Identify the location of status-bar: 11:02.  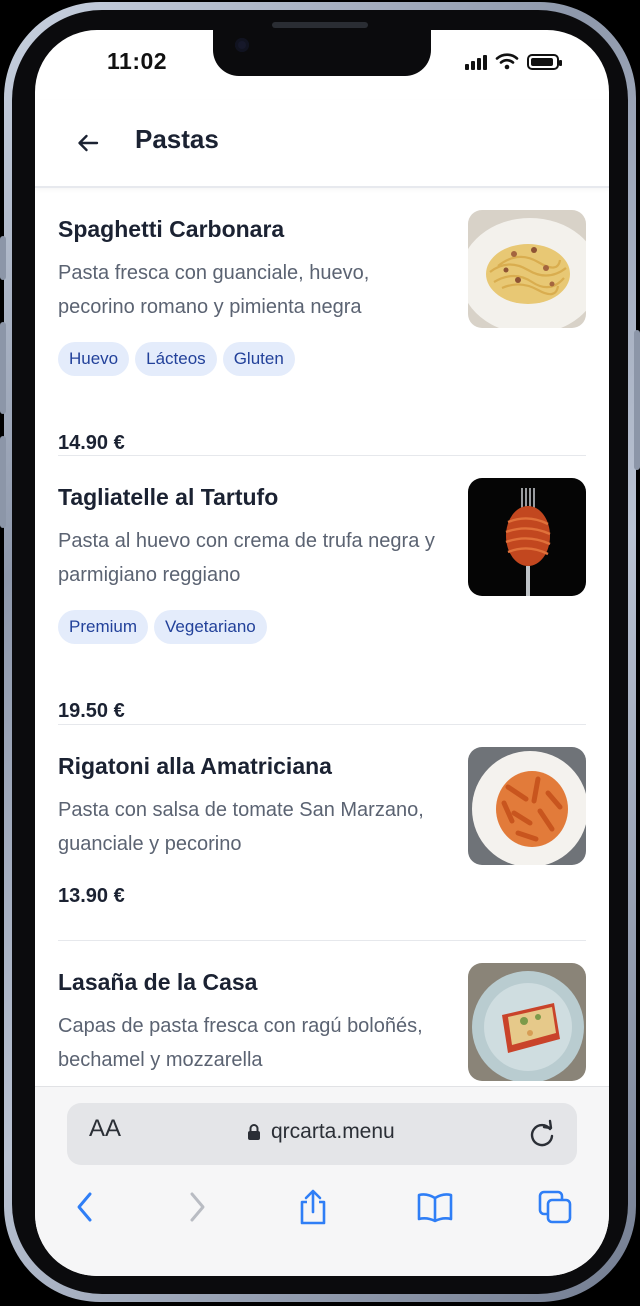
(322, 65).